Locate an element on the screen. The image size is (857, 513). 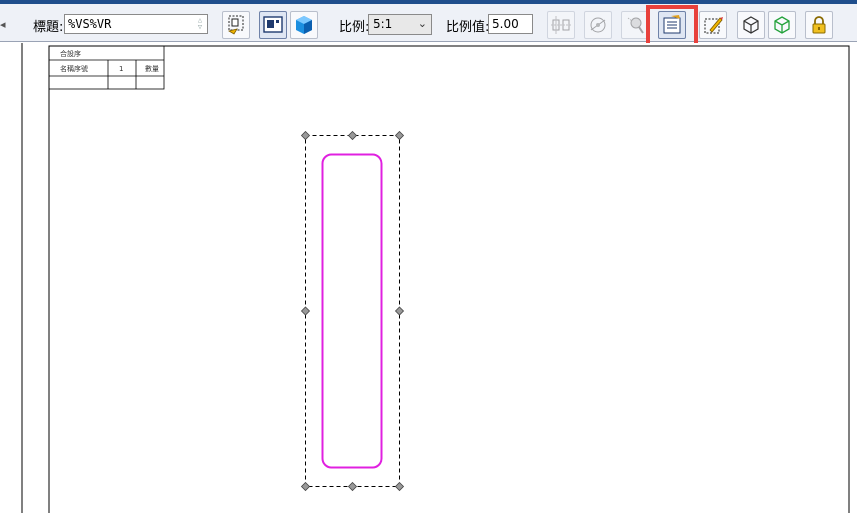
cube-wireframe-icon is located at coordinates (751, 25).